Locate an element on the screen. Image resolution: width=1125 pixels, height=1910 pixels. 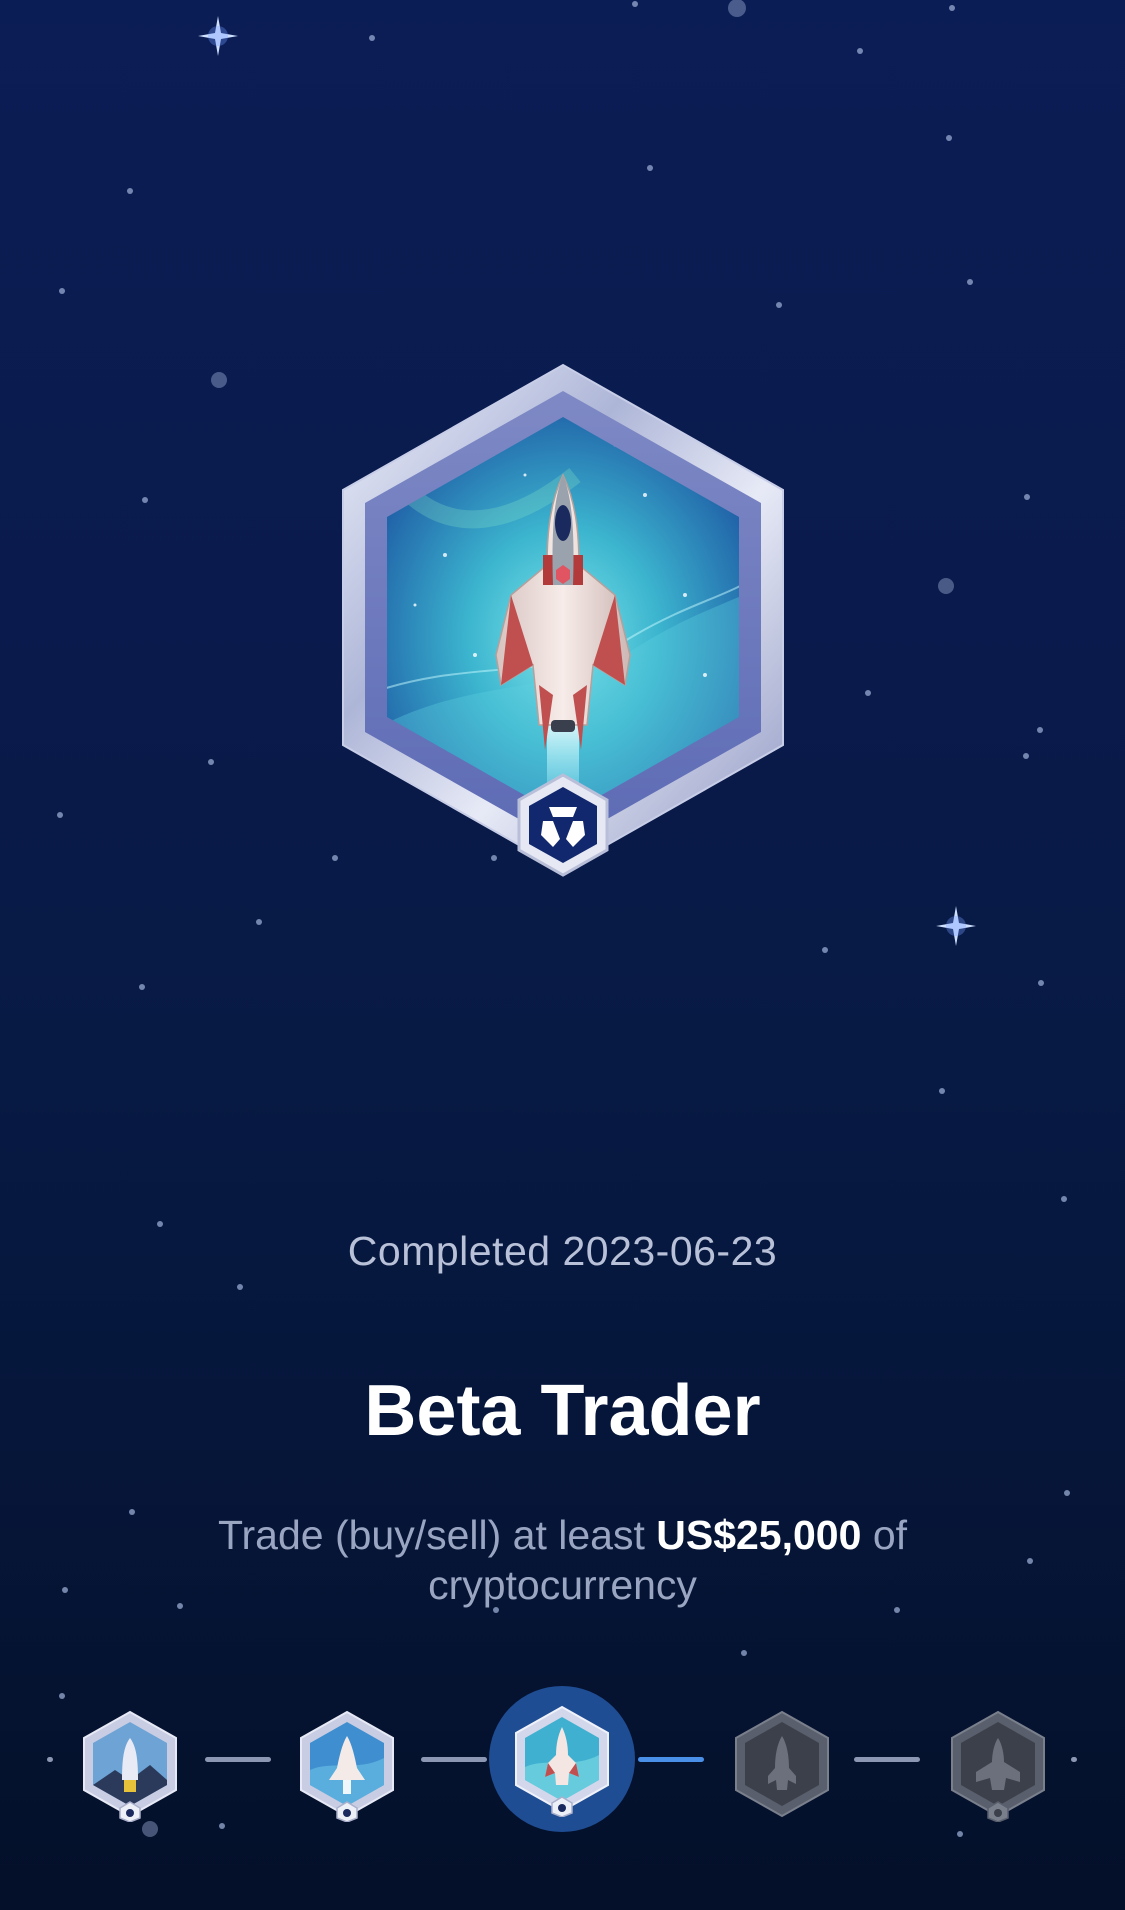
rocket-badge-icon is located at coordinates (130, 1766).